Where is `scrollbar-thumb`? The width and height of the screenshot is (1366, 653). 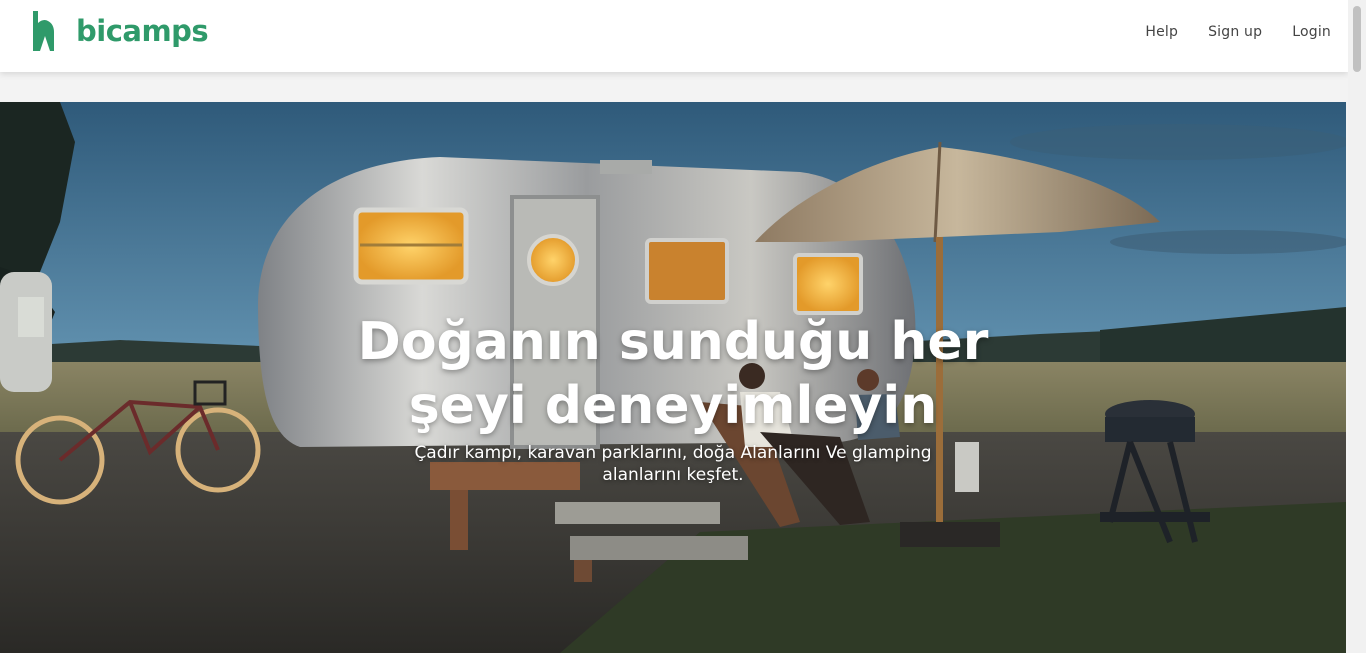 scrollbar-thumb is located at coordinates (1357, 39).